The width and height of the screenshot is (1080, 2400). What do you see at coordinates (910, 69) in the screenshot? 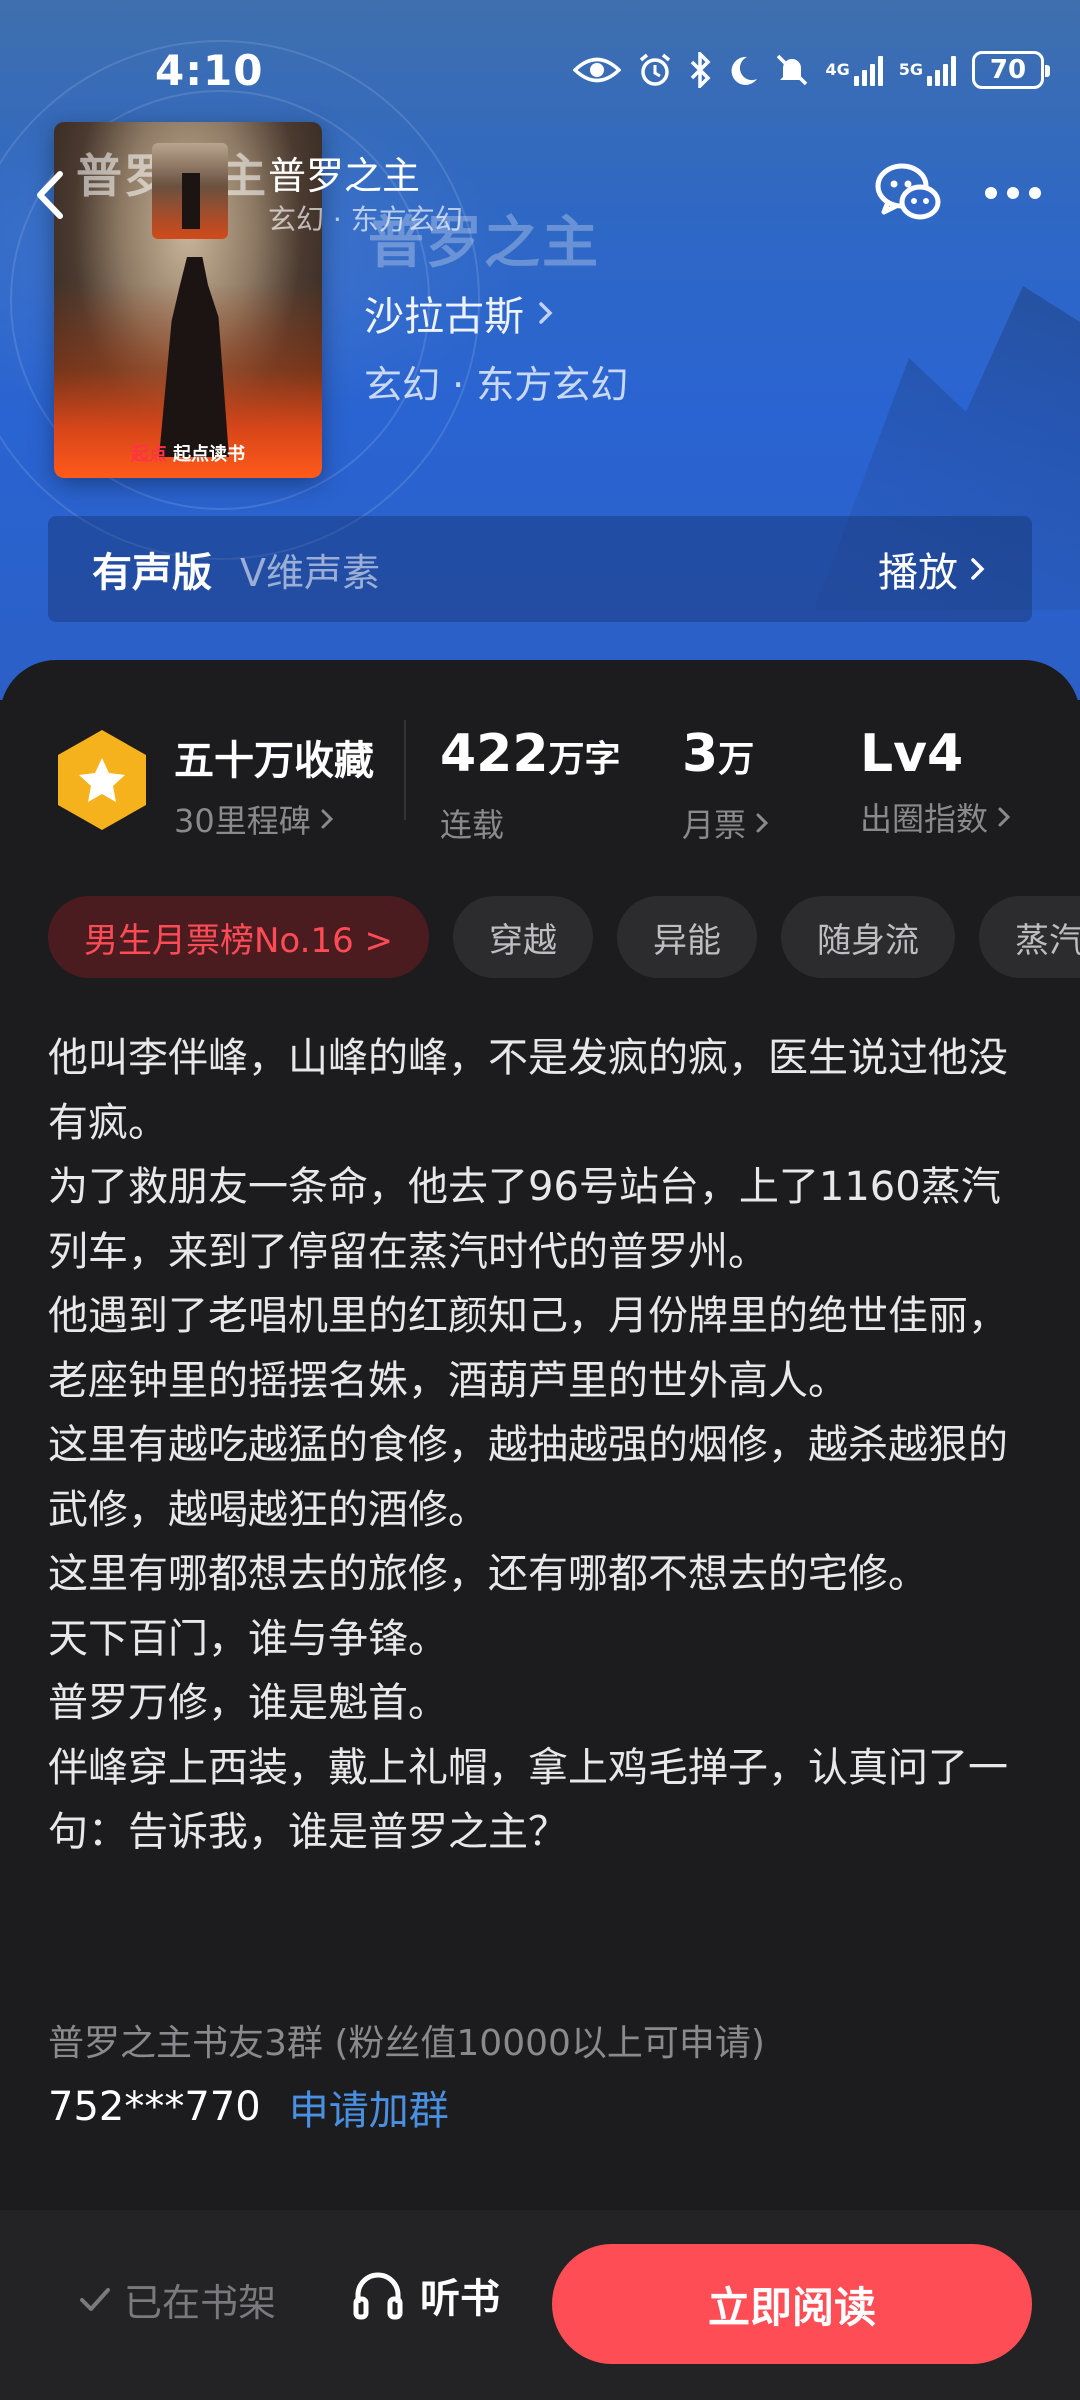
I see `network-label-2: 5G` at bounding box center [910, 69].